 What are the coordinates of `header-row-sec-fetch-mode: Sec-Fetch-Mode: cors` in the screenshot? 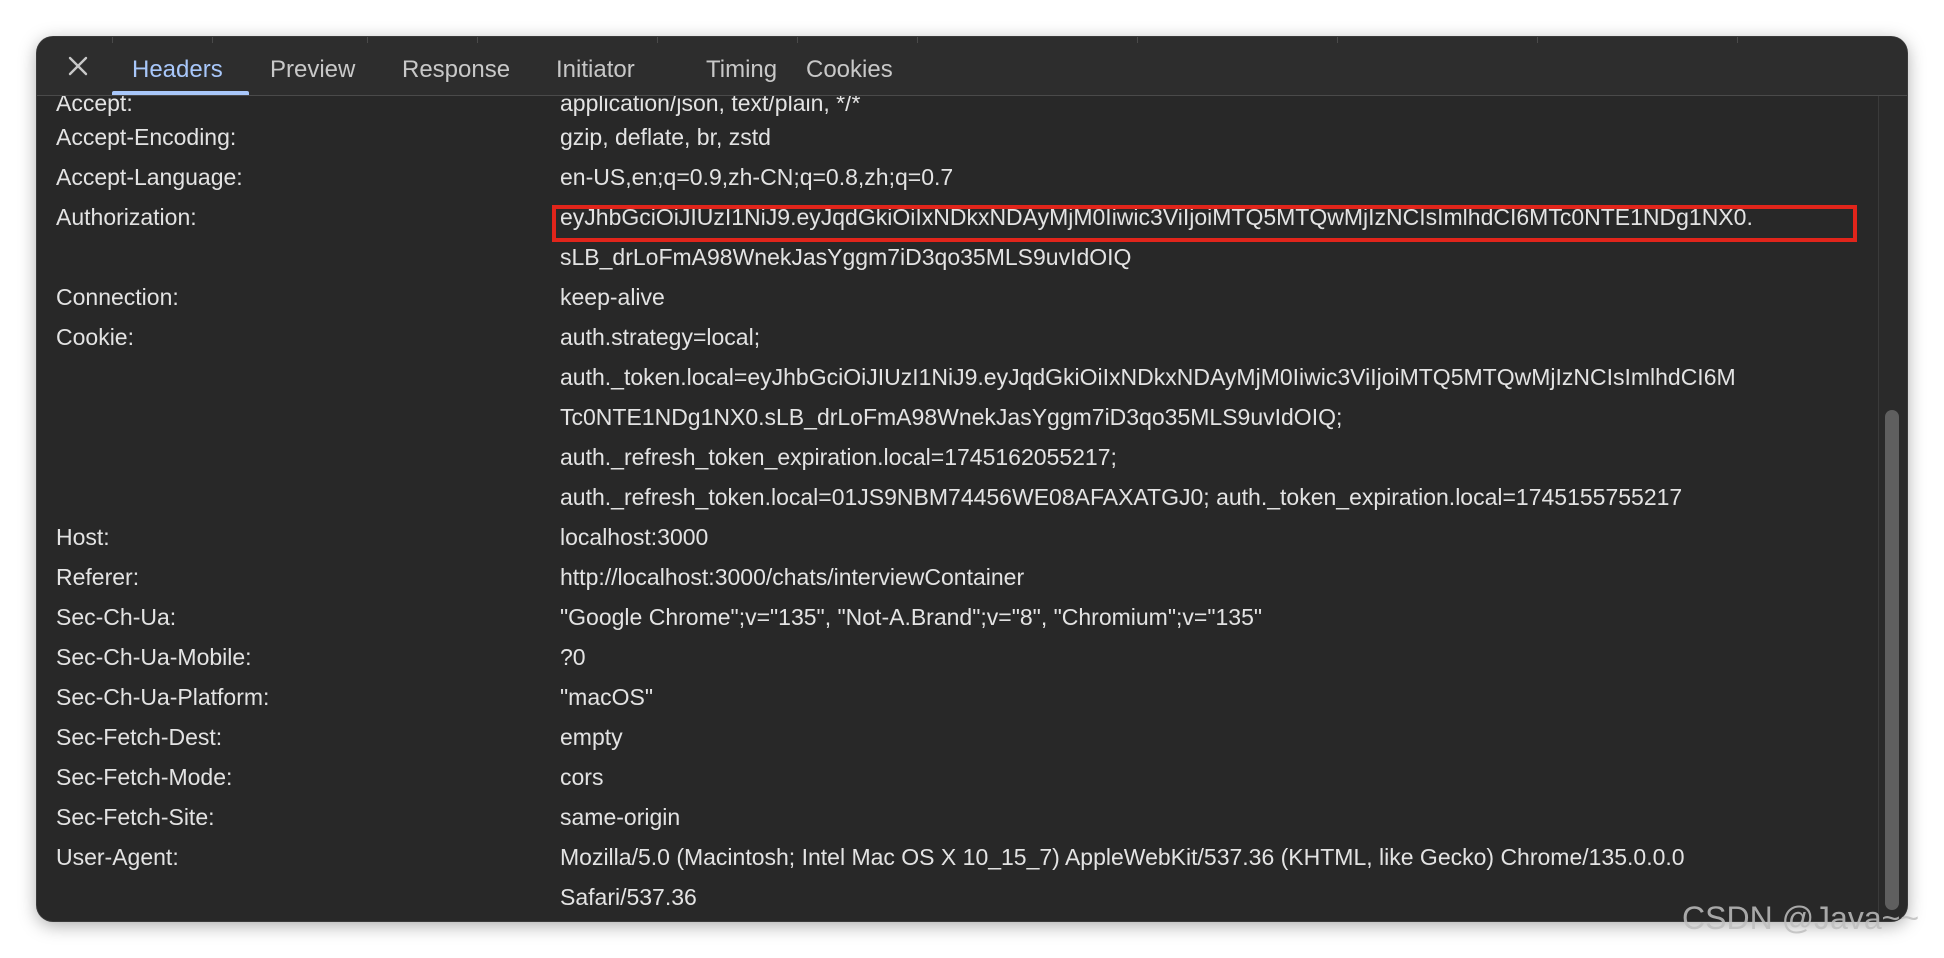 It's located at (972, 777).